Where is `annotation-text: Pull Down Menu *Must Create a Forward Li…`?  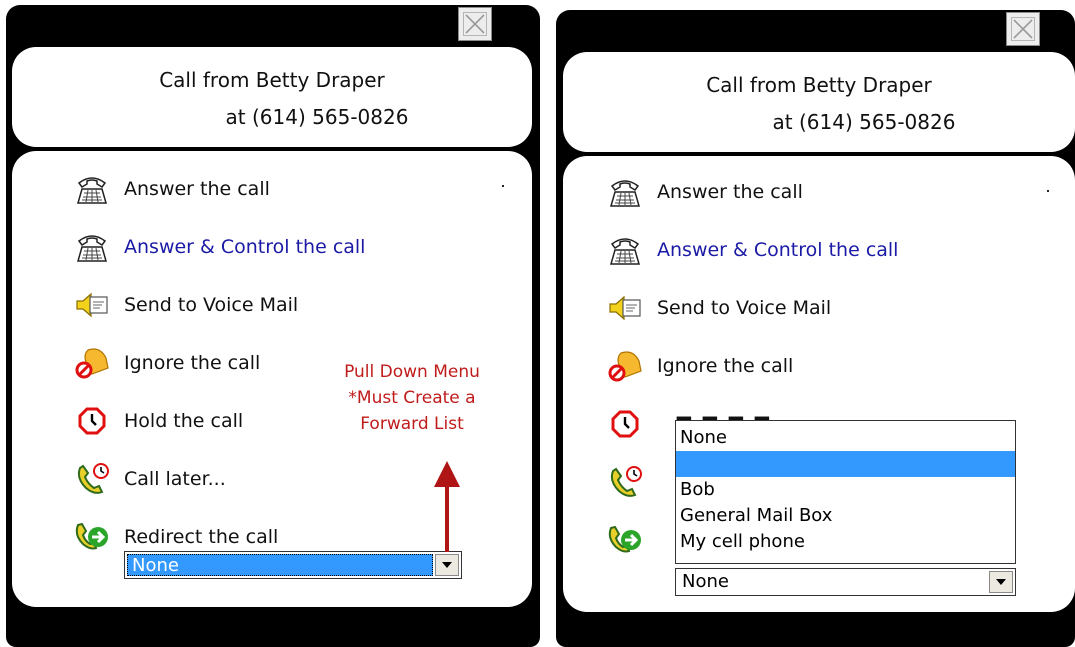
annotation-text: Pull Down Menu *Must Create a Forward Li… is located at coordinates (412, 398).